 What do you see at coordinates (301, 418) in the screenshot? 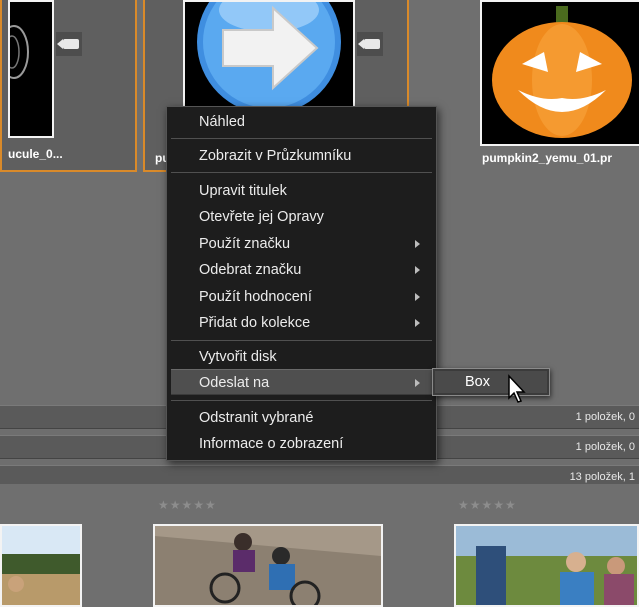
I see `menu-item-delete-selected: Odstranit vybrané` at bounding box center [301, 418].